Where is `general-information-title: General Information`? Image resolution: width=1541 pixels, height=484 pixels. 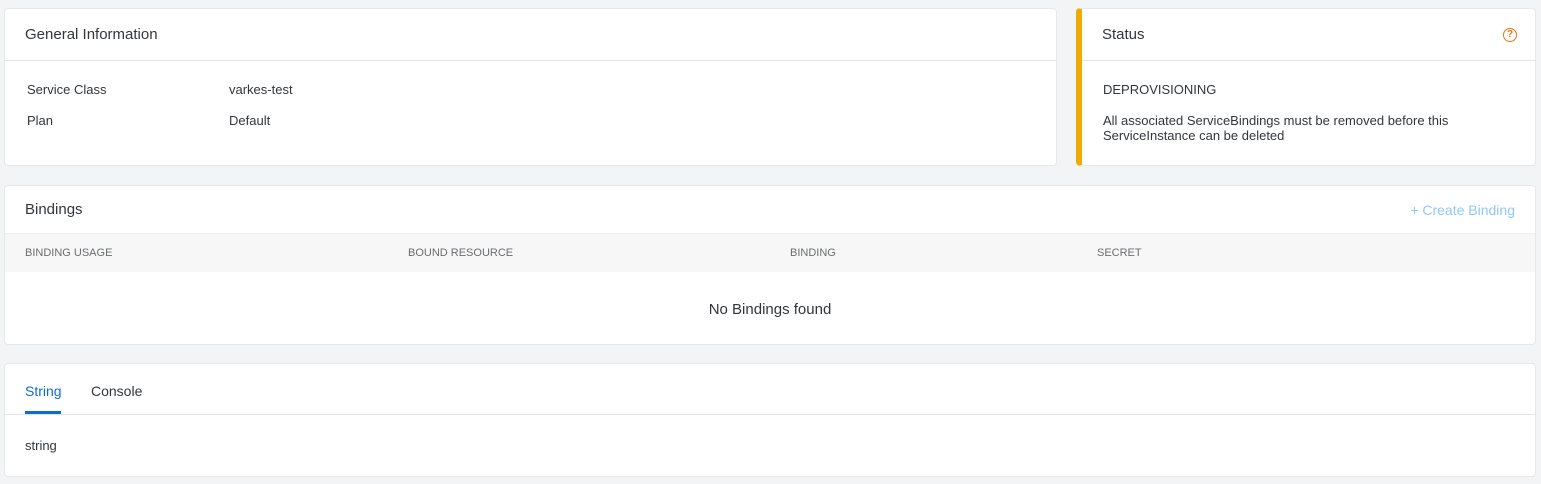
general-information-title: General Information is located at coordinates (530, 35).